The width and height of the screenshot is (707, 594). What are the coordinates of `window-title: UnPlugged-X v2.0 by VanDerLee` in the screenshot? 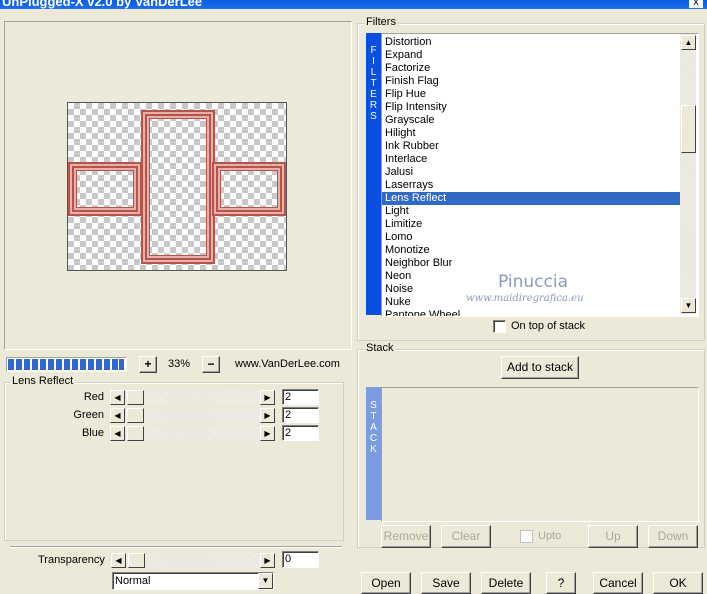 It's located at (102, 4).